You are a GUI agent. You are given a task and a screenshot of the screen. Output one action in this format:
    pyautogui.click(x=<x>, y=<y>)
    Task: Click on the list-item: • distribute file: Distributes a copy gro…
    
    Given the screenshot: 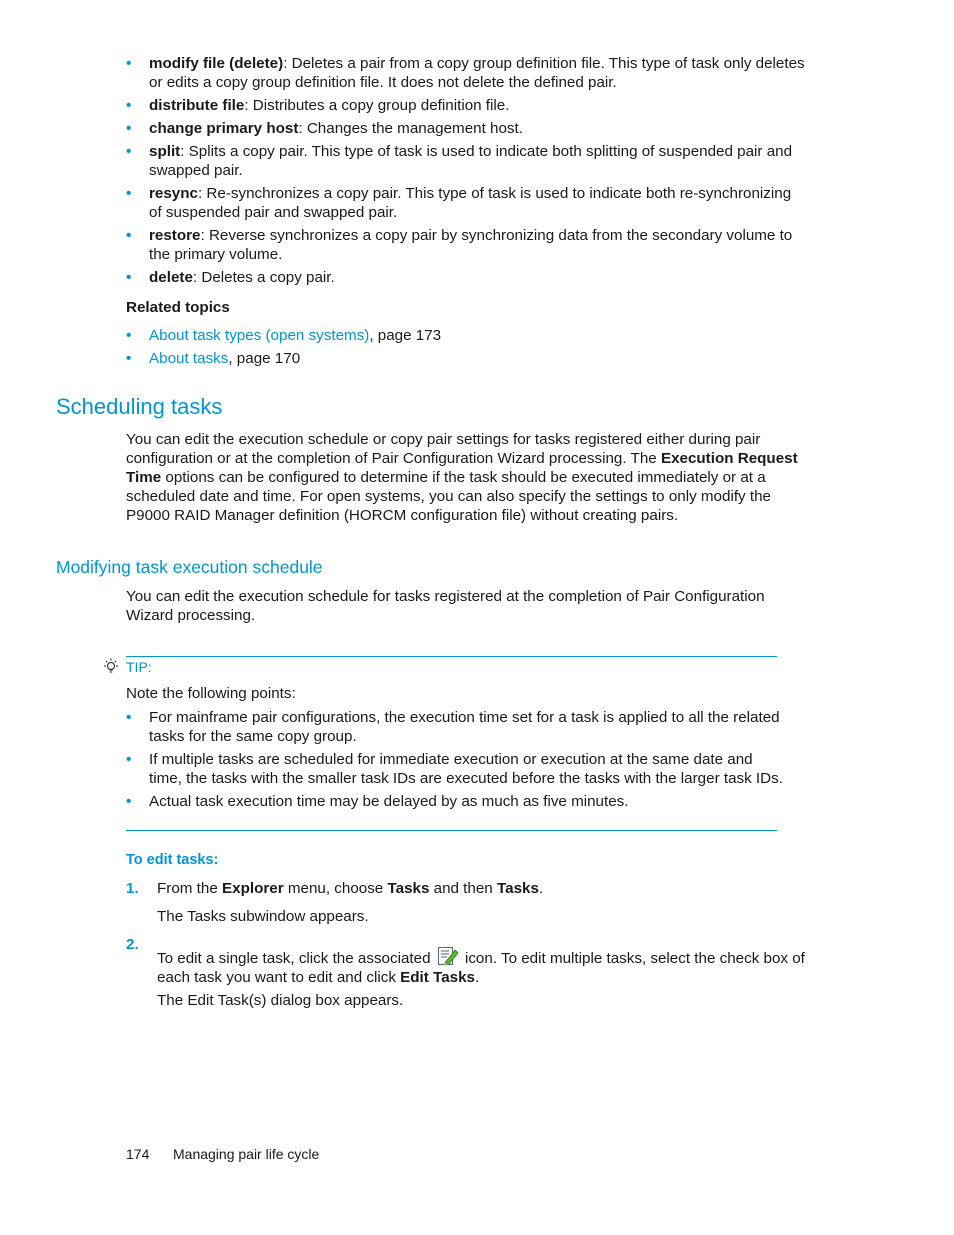 What is the action you would take?
    pyautogui.click(x=466, y=105)
    